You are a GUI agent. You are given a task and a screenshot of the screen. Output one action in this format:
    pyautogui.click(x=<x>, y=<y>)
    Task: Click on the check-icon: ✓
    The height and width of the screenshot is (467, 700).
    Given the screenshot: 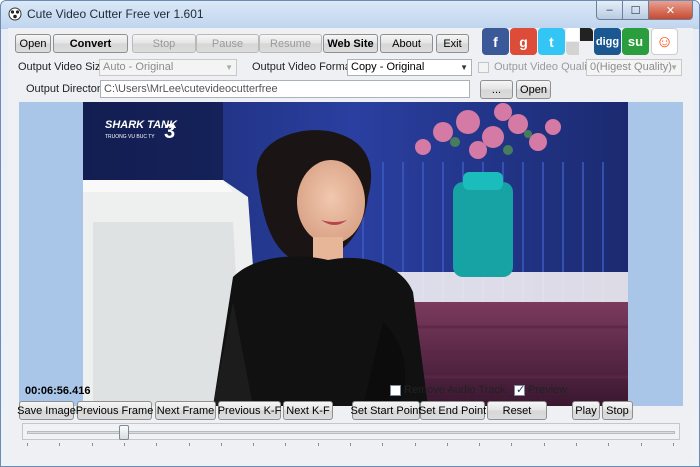 What is the action you would take?
    pyautogui.click(x=521, y=390)
    